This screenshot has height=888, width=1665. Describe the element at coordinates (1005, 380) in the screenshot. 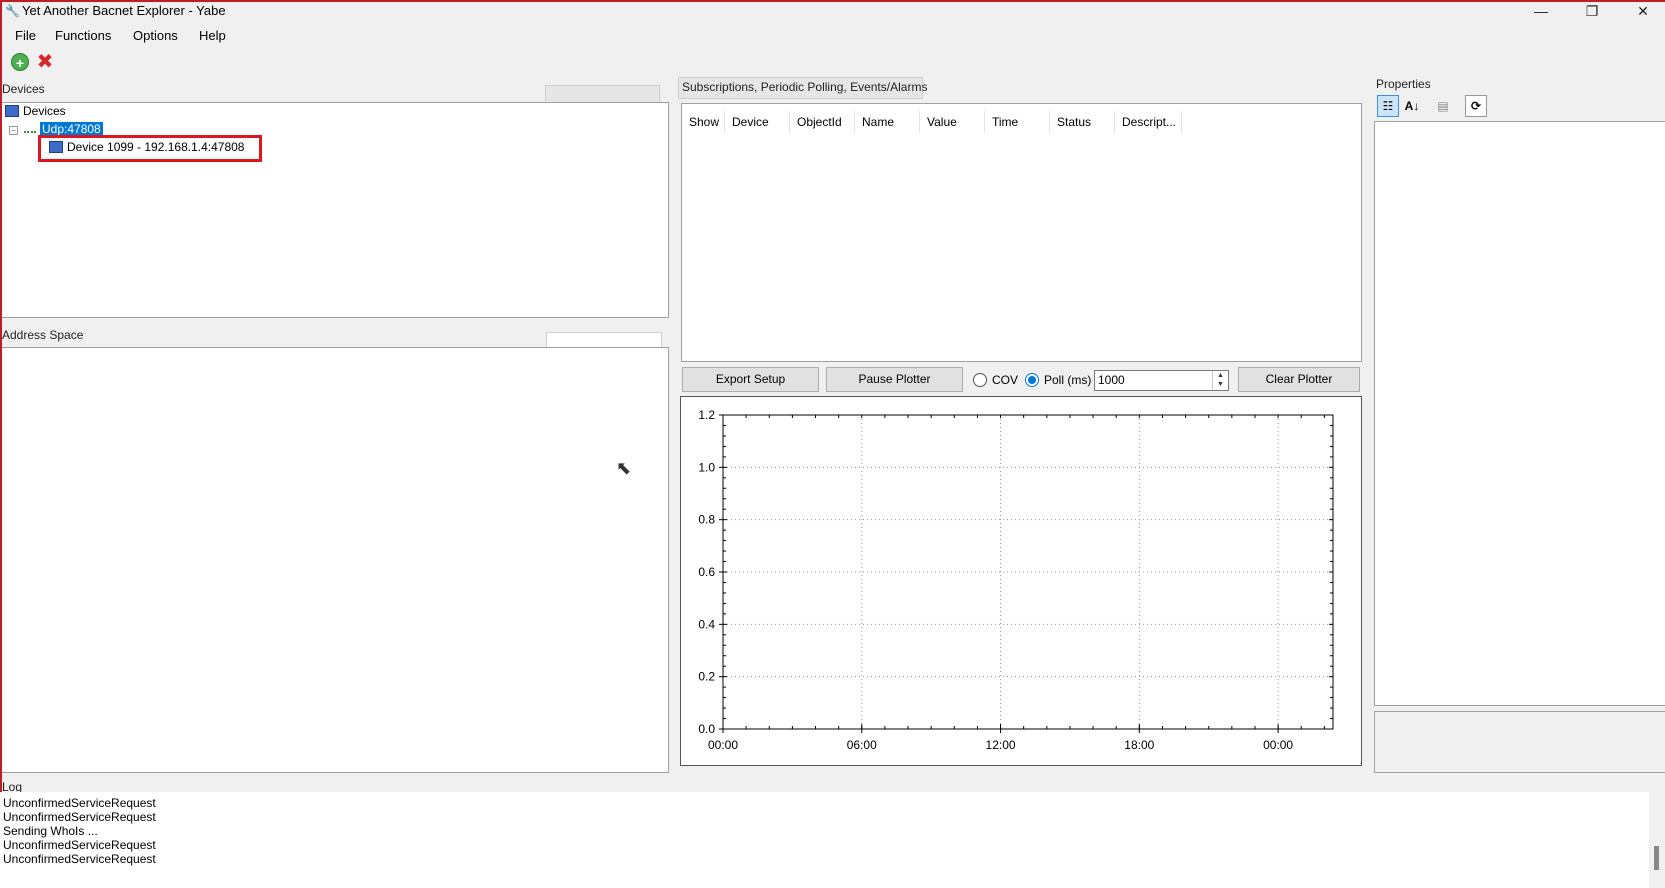

I see `cov-label: COV` at that location.